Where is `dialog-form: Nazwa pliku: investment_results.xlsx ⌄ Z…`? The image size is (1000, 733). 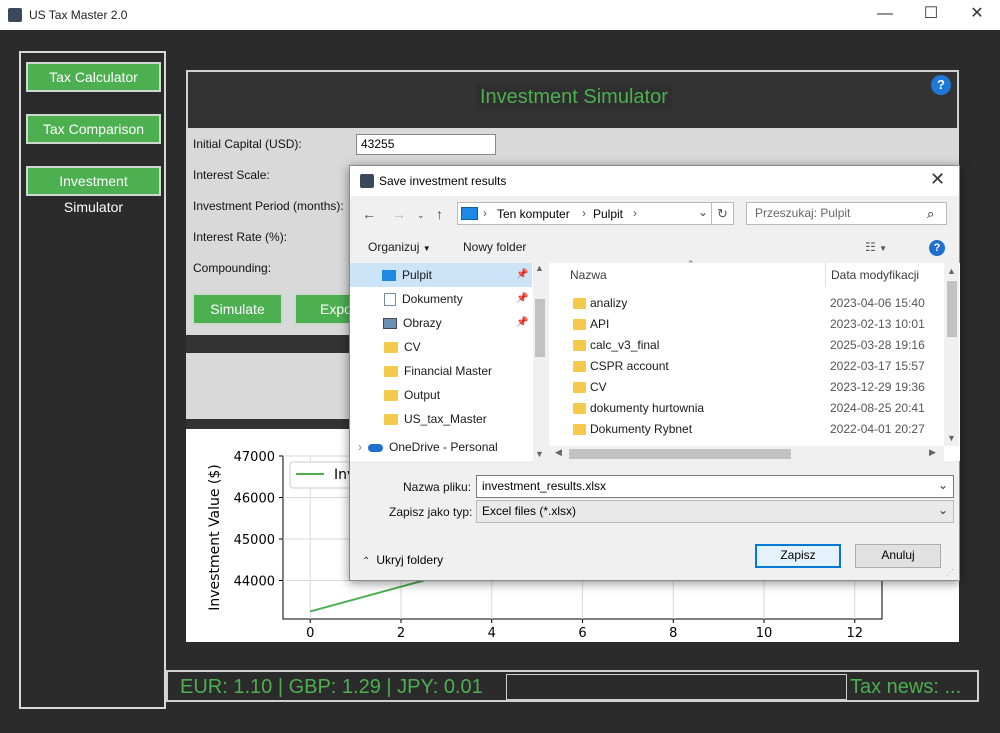 dialog-form: Nazwa pliku: investment_results.xlsx ⌄ Z… is located at coordinates (654, 523).